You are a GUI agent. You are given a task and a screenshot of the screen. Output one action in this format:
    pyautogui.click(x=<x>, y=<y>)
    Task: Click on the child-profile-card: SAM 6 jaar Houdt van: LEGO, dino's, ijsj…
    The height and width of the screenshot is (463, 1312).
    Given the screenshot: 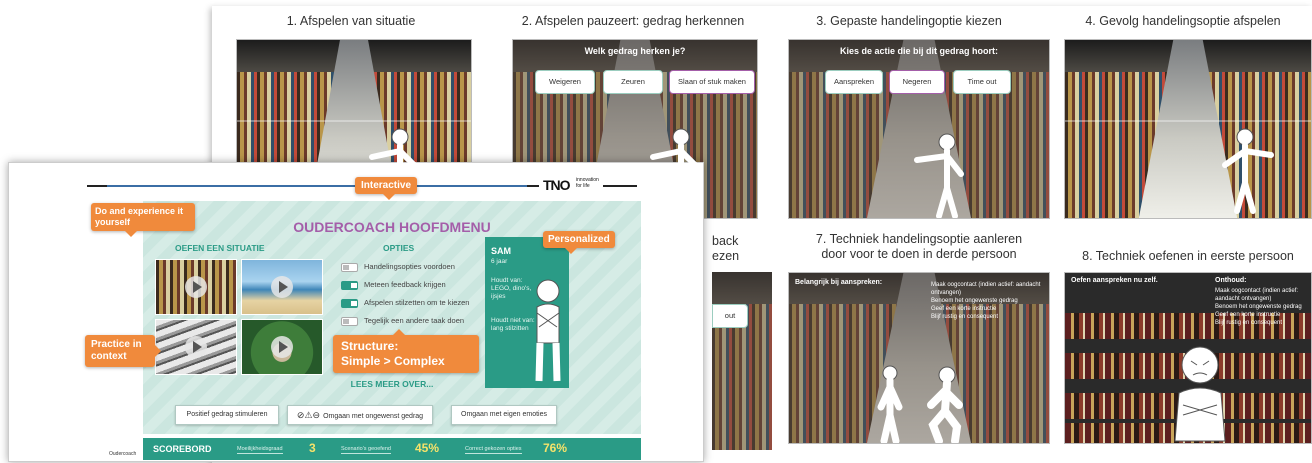 What is the action you would take?
    pyautogui.click(x=527, y=312)
    